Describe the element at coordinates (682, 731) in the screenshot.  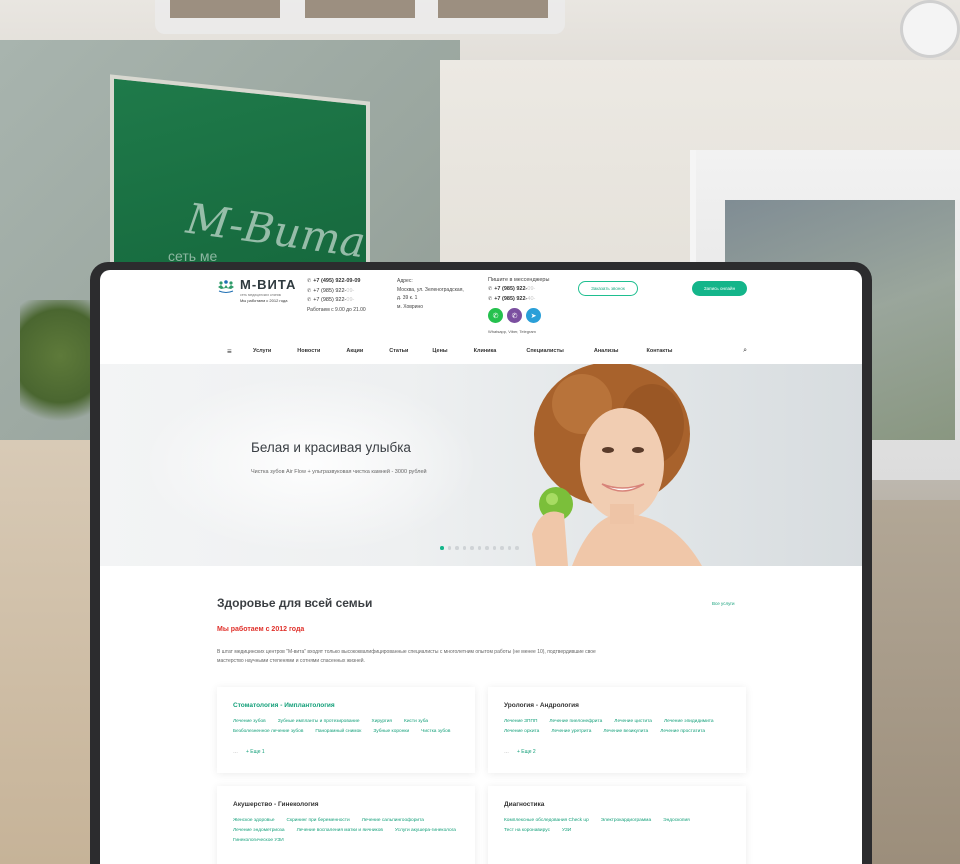
I see `service-link: Лечение простатита` at that location.